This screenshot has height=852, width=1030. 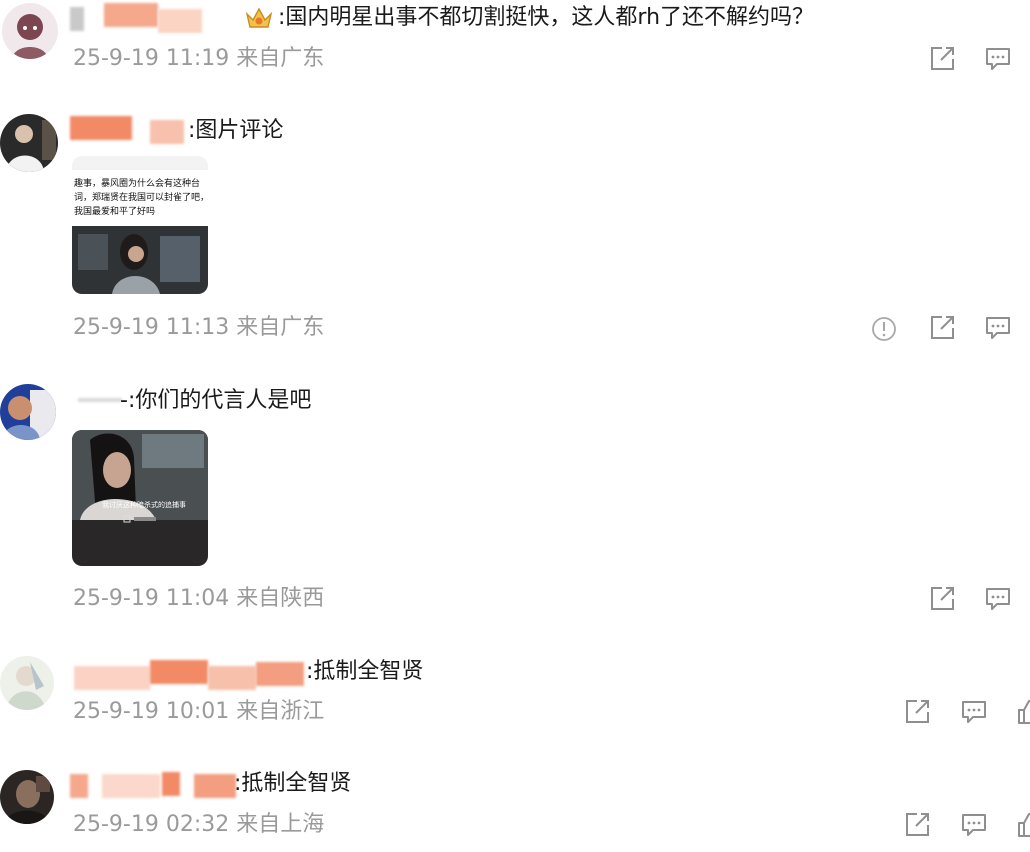 I want to click on comment-meta: 25-9-19 10:01 来自浙江, so click(x=199, y=711).